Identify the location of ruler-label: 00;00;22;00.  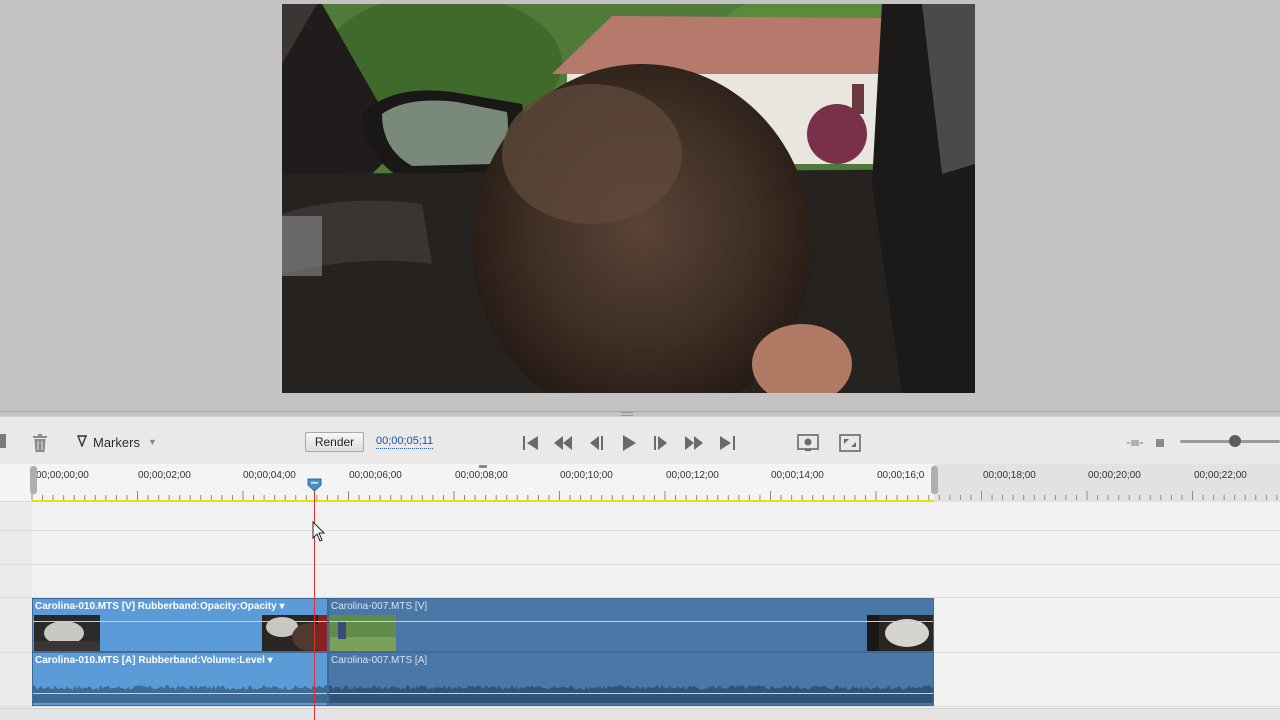
(1220, 475).